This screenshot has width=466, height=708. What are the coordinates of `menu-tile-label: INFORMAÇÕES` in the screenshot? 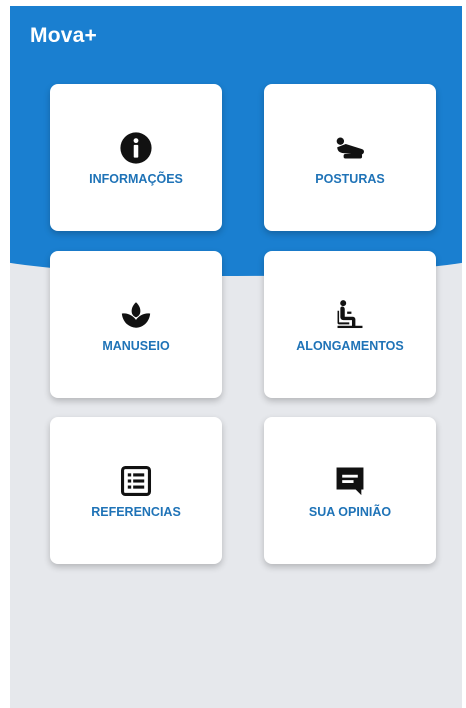 It's located at (136, 179).